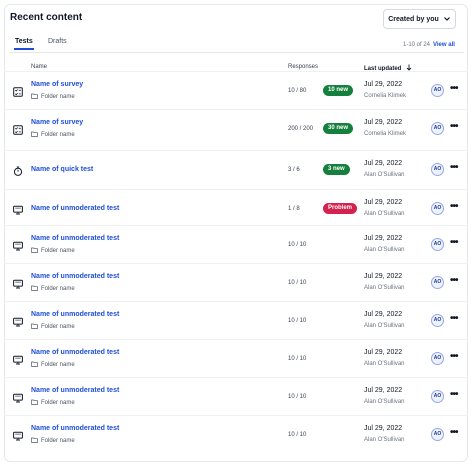  Describe the element at coordinates (301, 129) in the screenshot. I see `responses-count: 200 / 200` at that location.